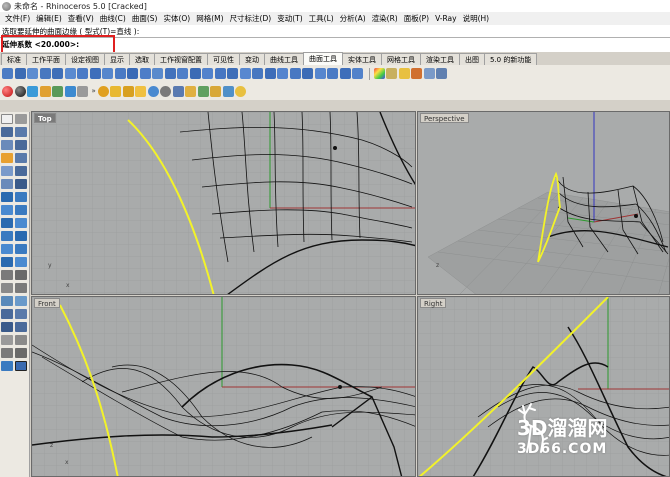  I want to click on tab-standard: 标准, so click(14, 59).